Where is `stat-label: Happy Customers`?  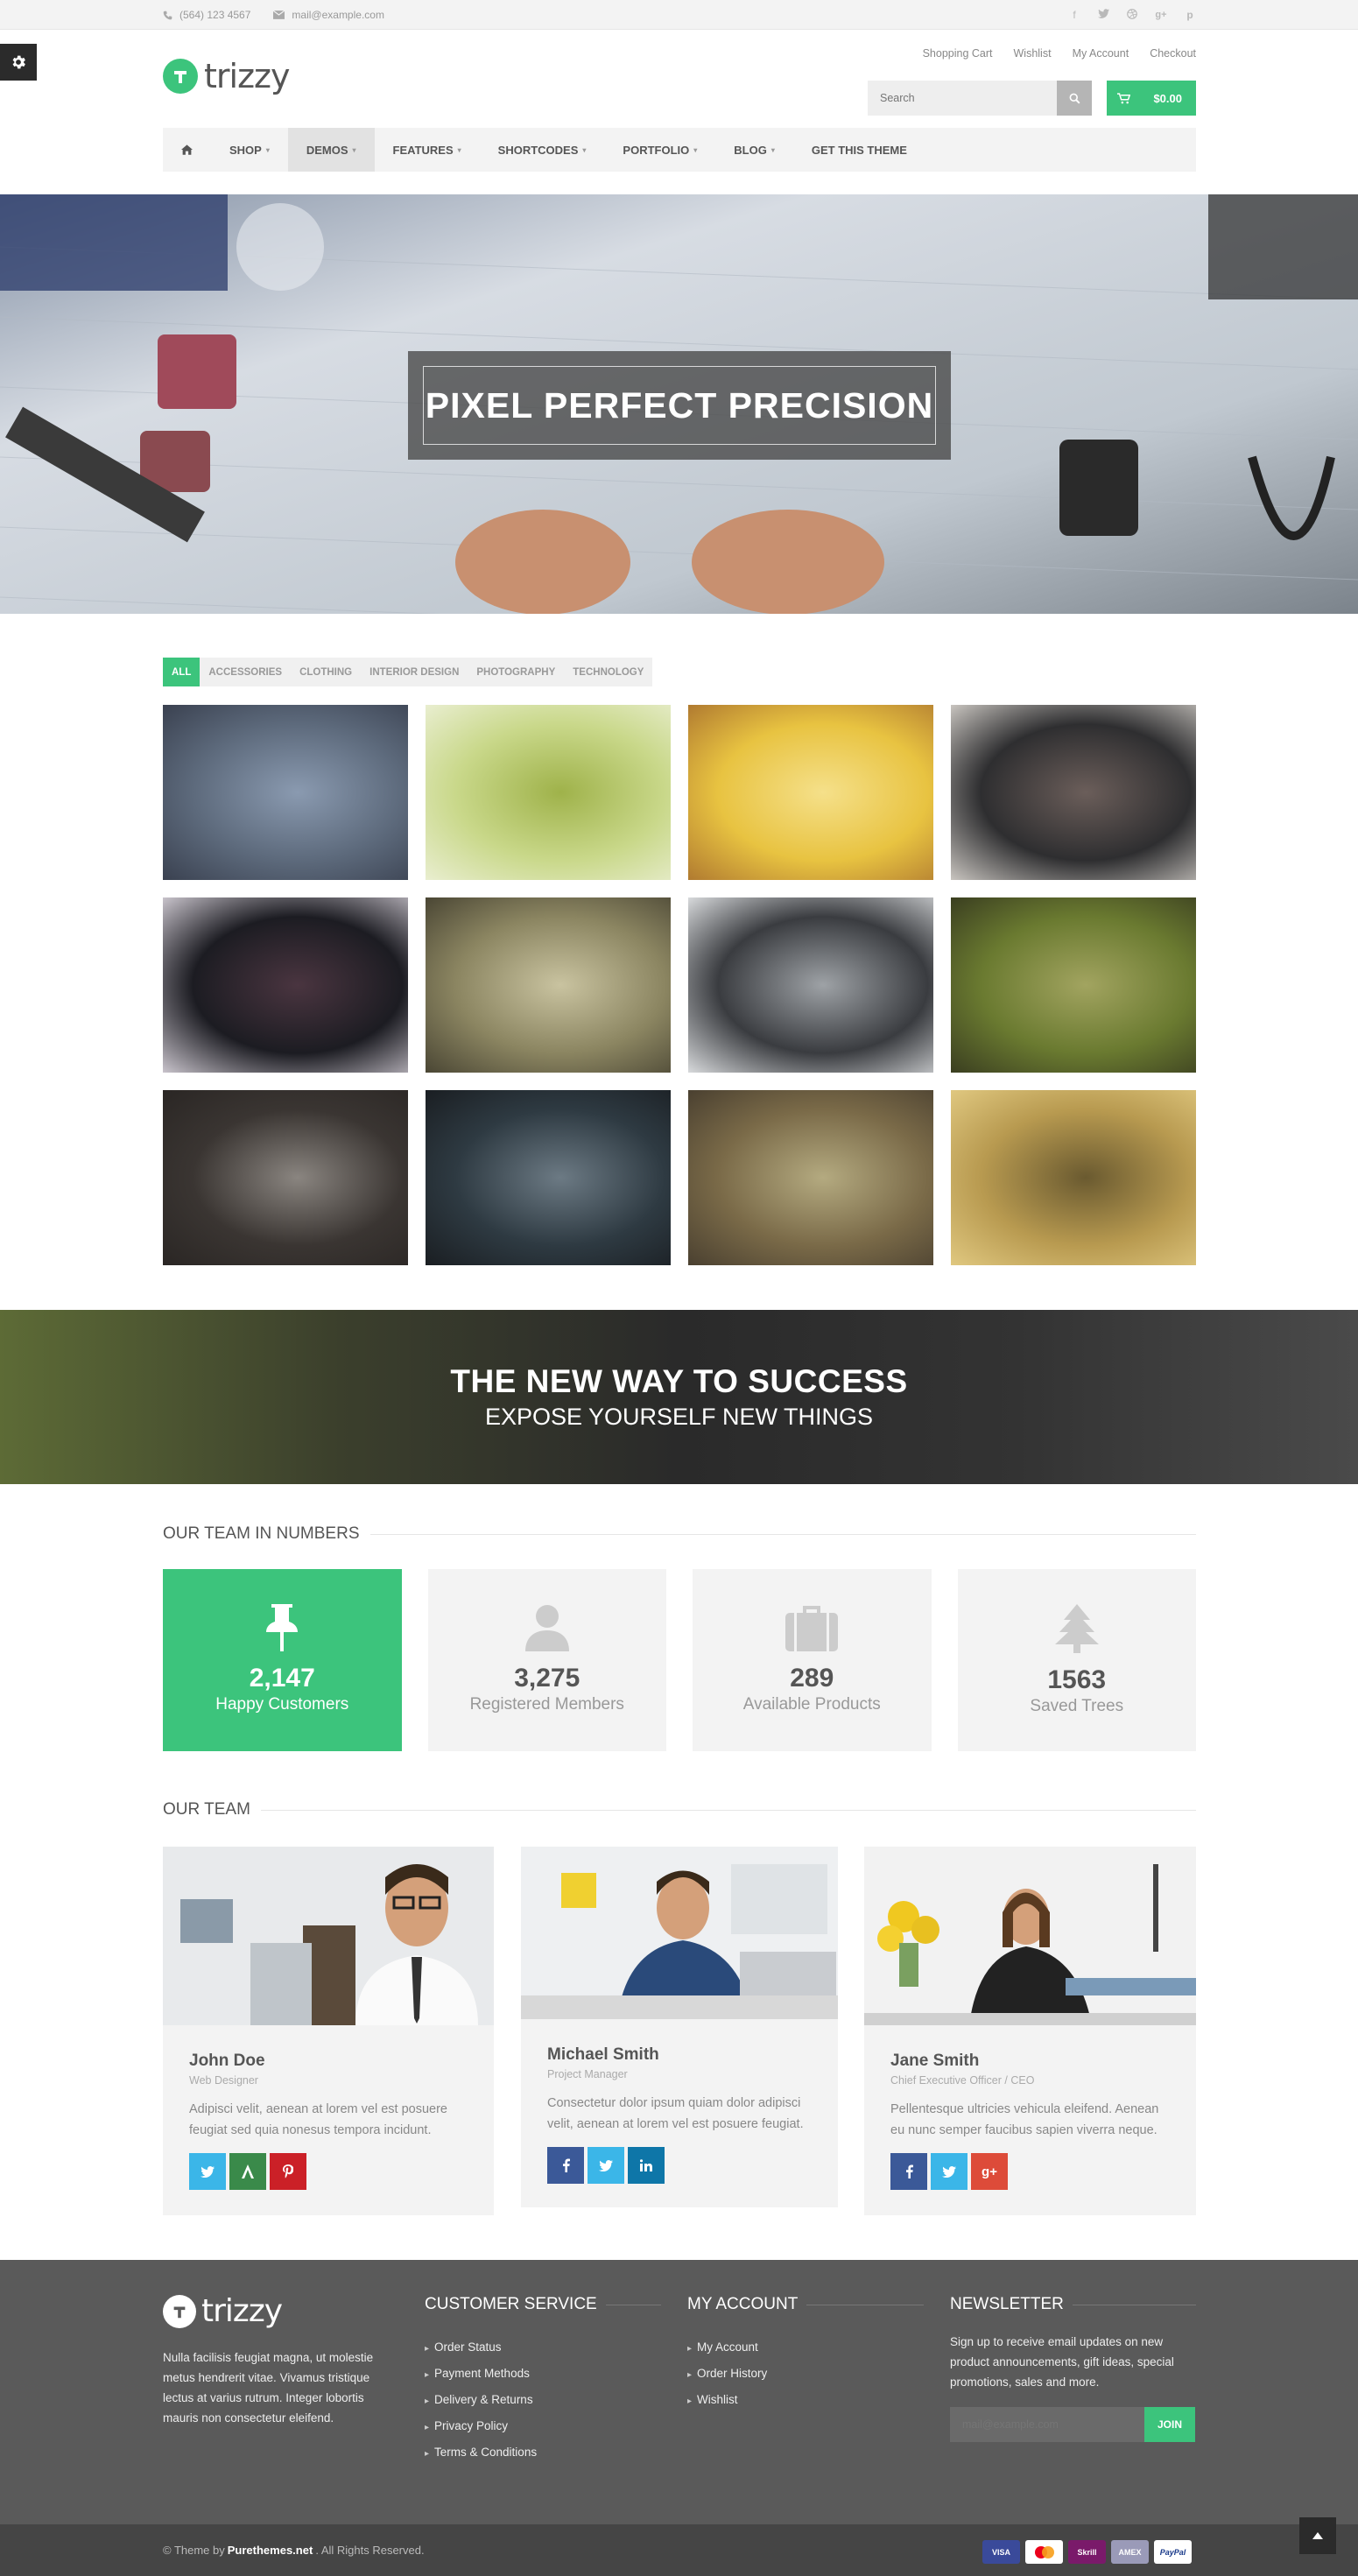
stat-label: Happy Customers is located at coordinates (282, 1704).